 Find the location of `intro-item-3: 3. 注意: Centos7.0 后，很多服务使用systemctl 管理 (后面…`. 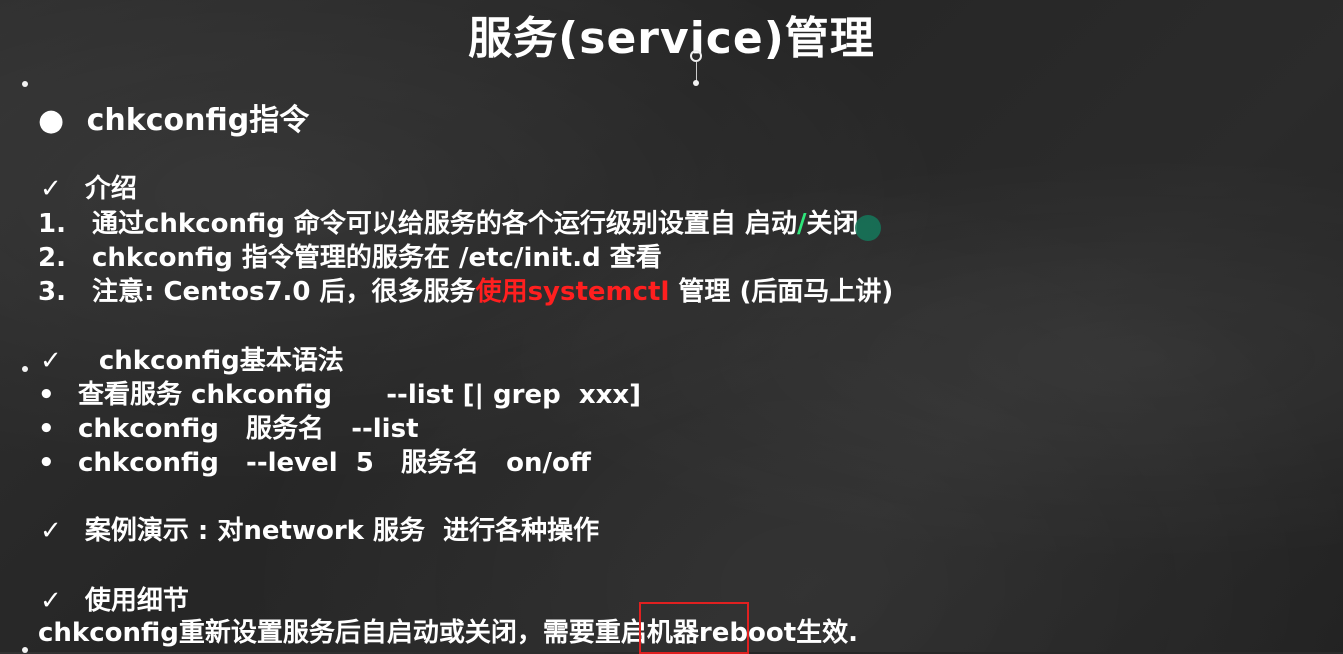

intro-item-3: 3. 注意: Centos7.0 后，很多服务使用systemctl 管理 (后面… is located at coordinates (466, 292).